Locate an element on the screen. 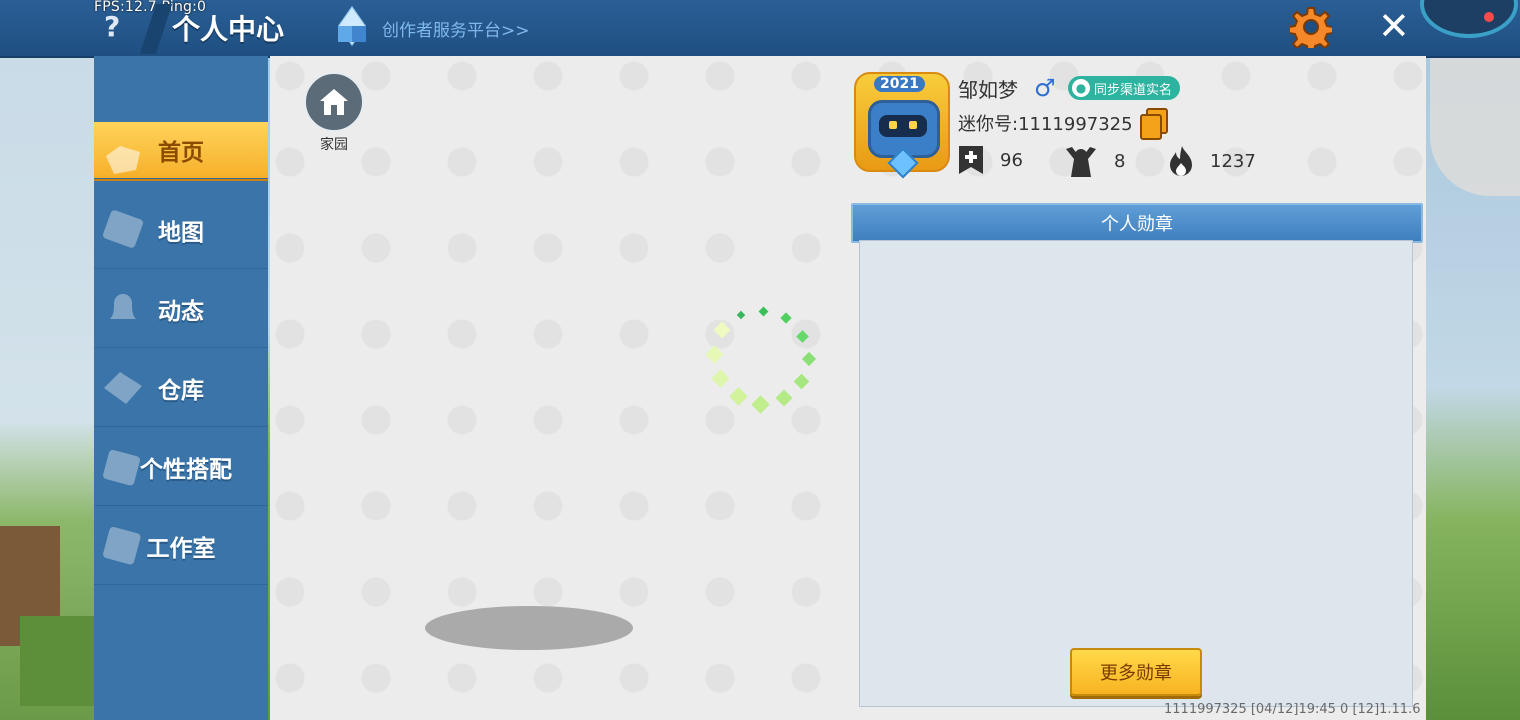 The width and height of the screenshot is (1520, 720). sidebar: 首页 地图 动态 仓库 个性搭配 工作室 is located at coordinates (181, 388).